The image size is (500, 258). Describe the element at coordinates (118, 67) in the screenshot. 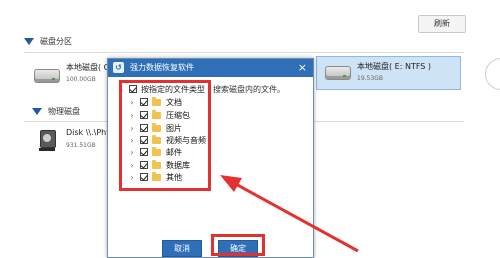

I see `app-icon: ↺` at that location.